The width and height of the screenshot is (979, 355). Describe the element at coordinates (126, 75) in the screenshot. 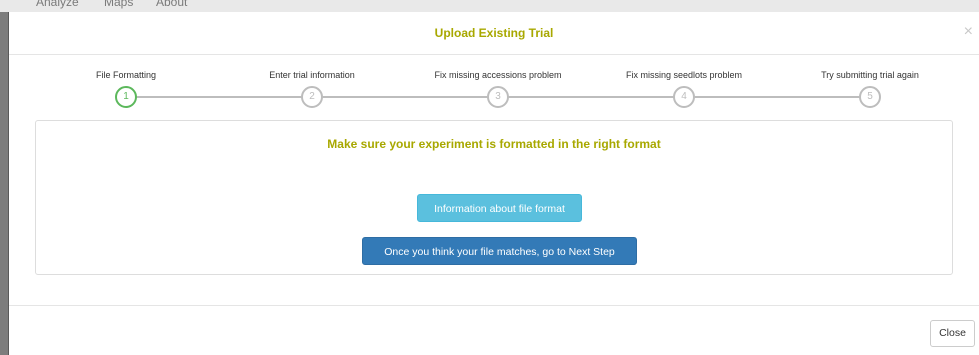

I see `step-label-file-formatting: File Formatting` at that location.